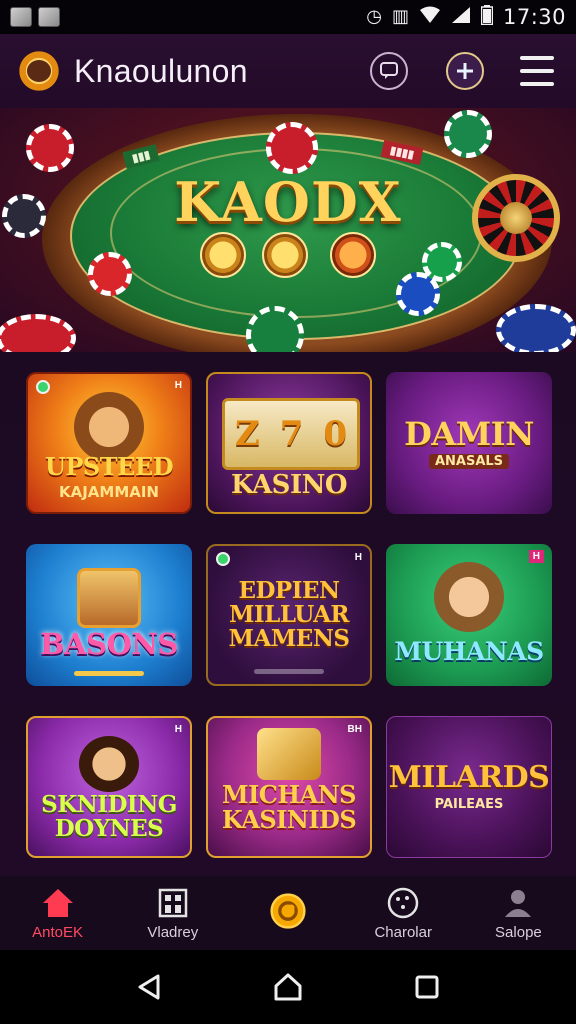  I want to click on game-title: MILARDS, so click(469, 777).